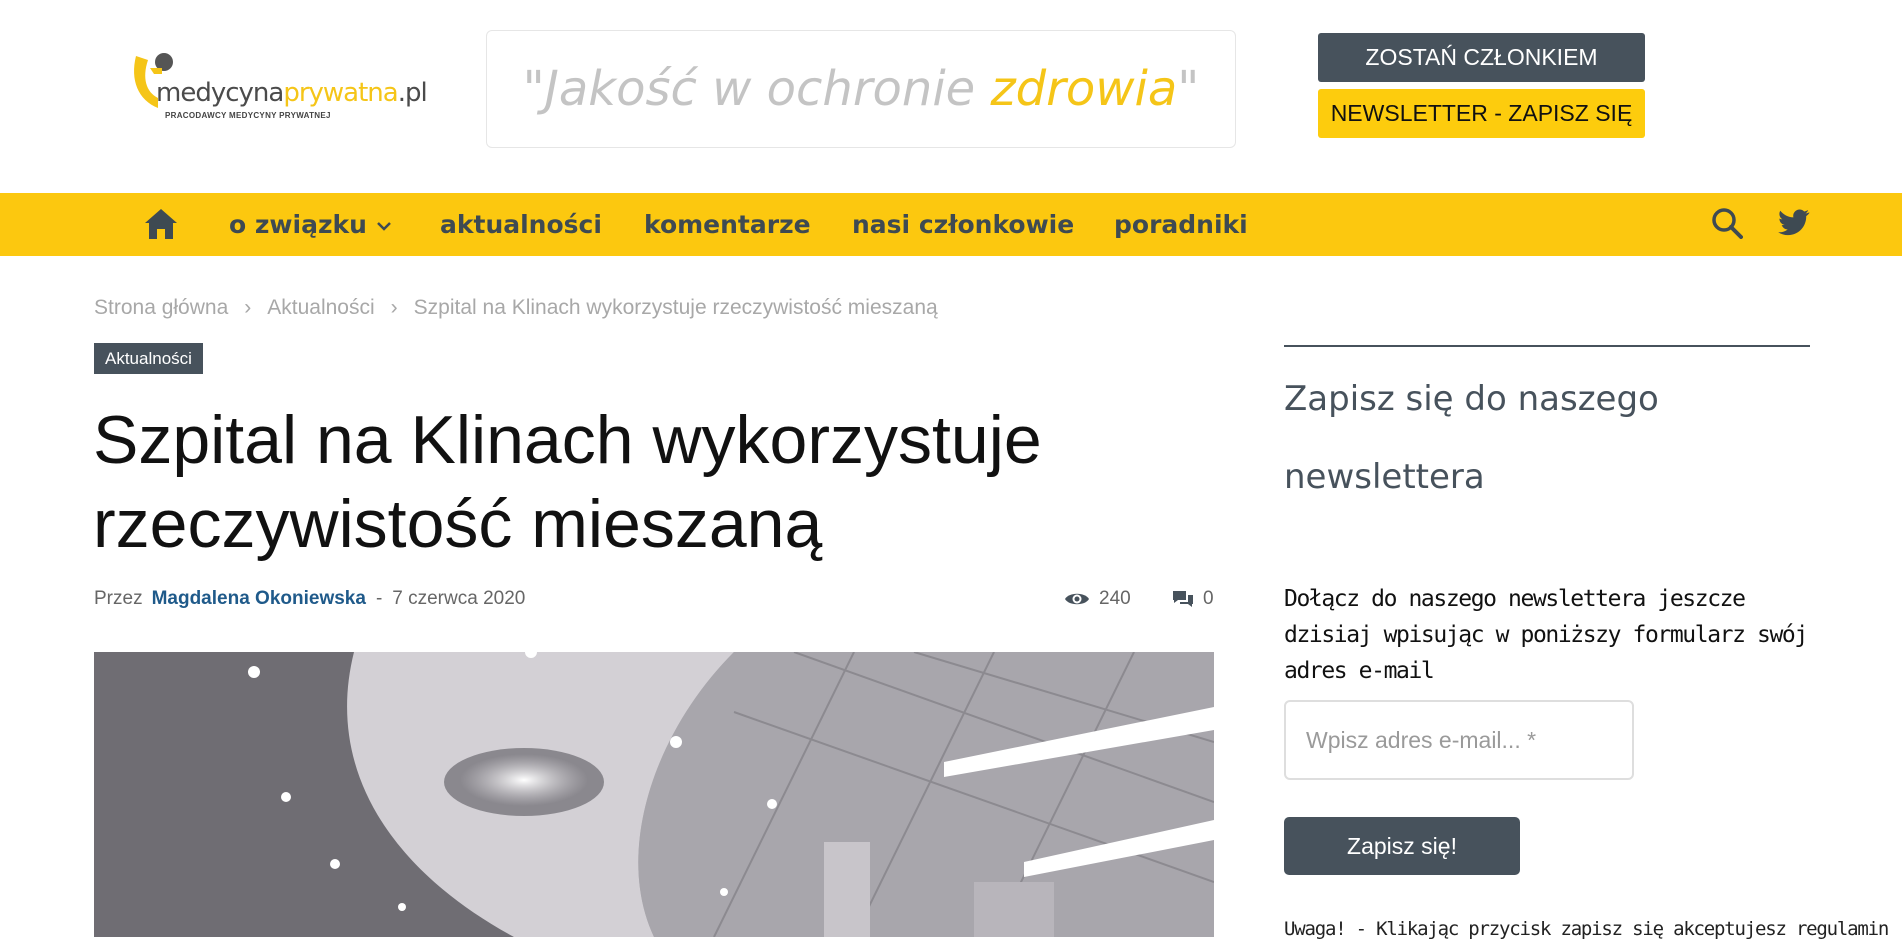 The image size is (1902, 940). Describe the element at coordinates (1402, 846) in the screenshot. I see `subscribe-button: Zapisz się!` at that location.